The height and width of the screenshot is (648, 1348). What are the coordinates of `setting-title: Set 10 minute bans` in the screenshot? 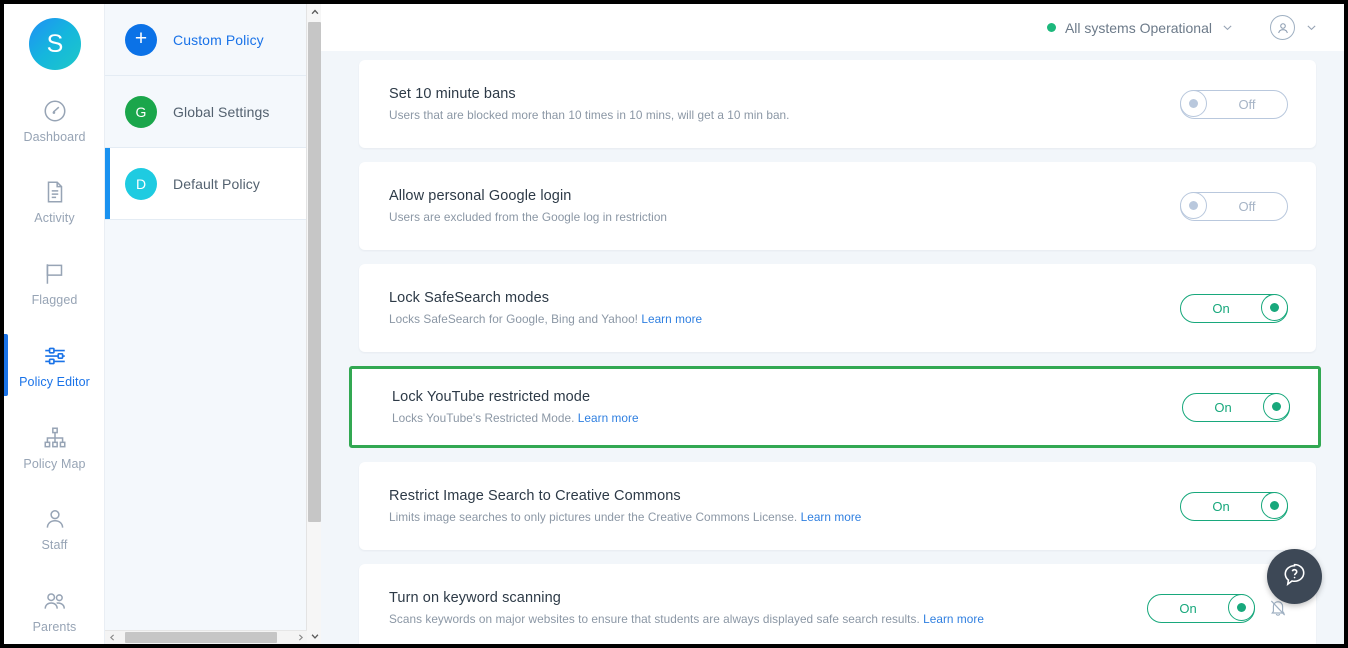 It's located at (452, 94).